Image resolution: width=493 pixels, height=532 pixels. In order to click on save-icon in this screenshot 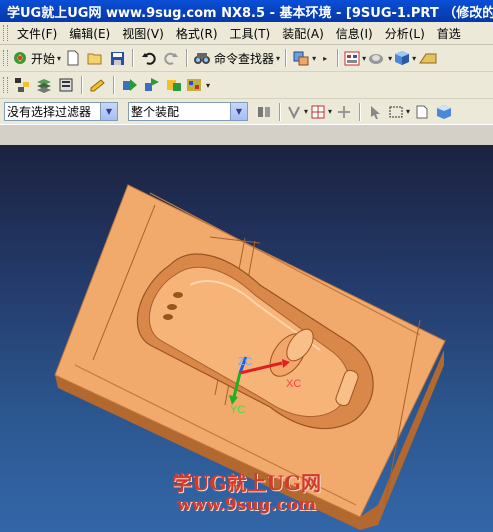, I will do `click(117, 58)`.